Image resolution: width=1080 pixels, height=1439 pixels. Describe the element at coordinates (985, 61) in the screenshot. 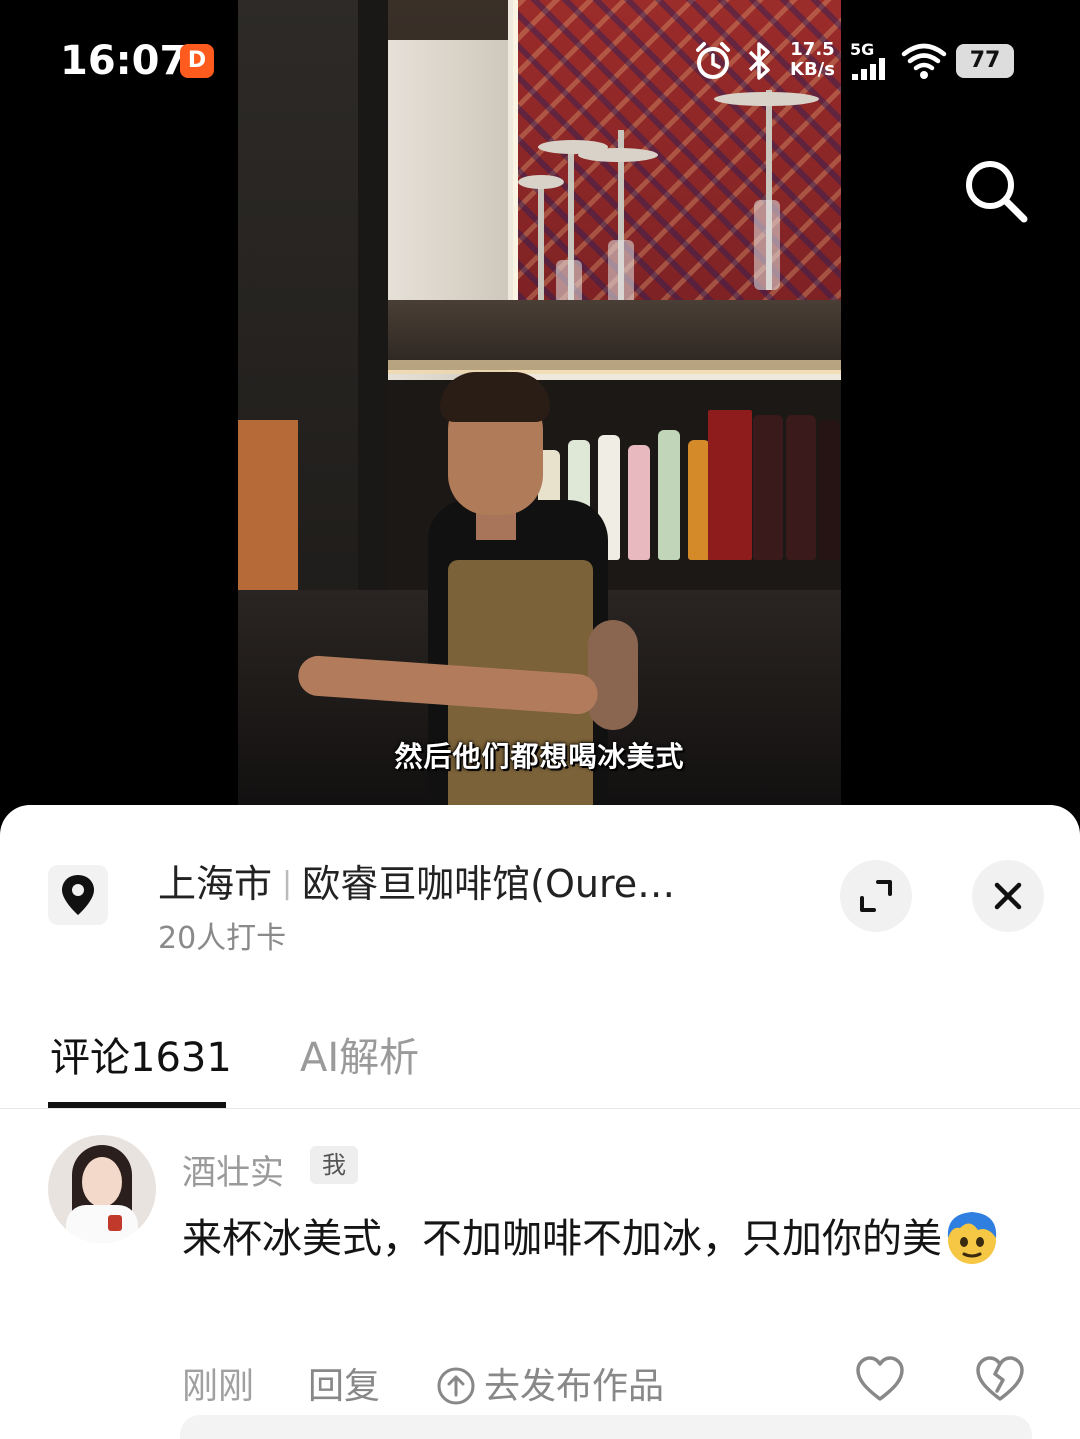

I see `battery-icon: 77` at that location.